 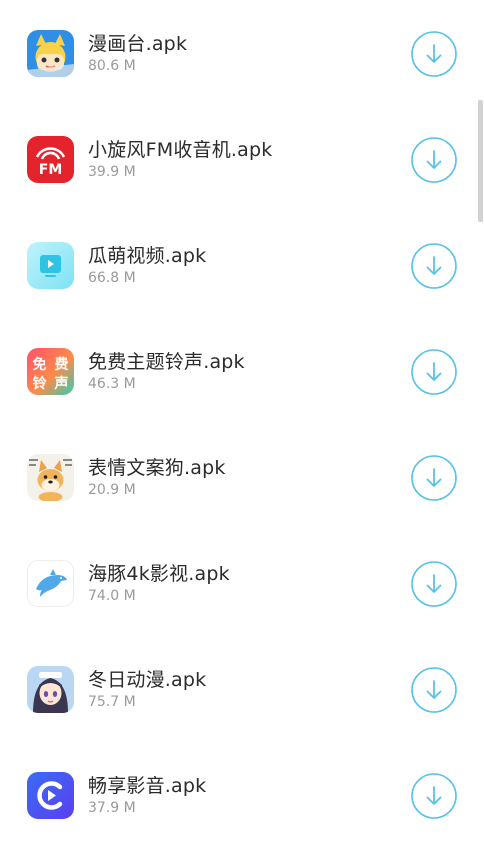 I want to click on app-name: 表情文案狗.apk, so click(x=157, y=468).